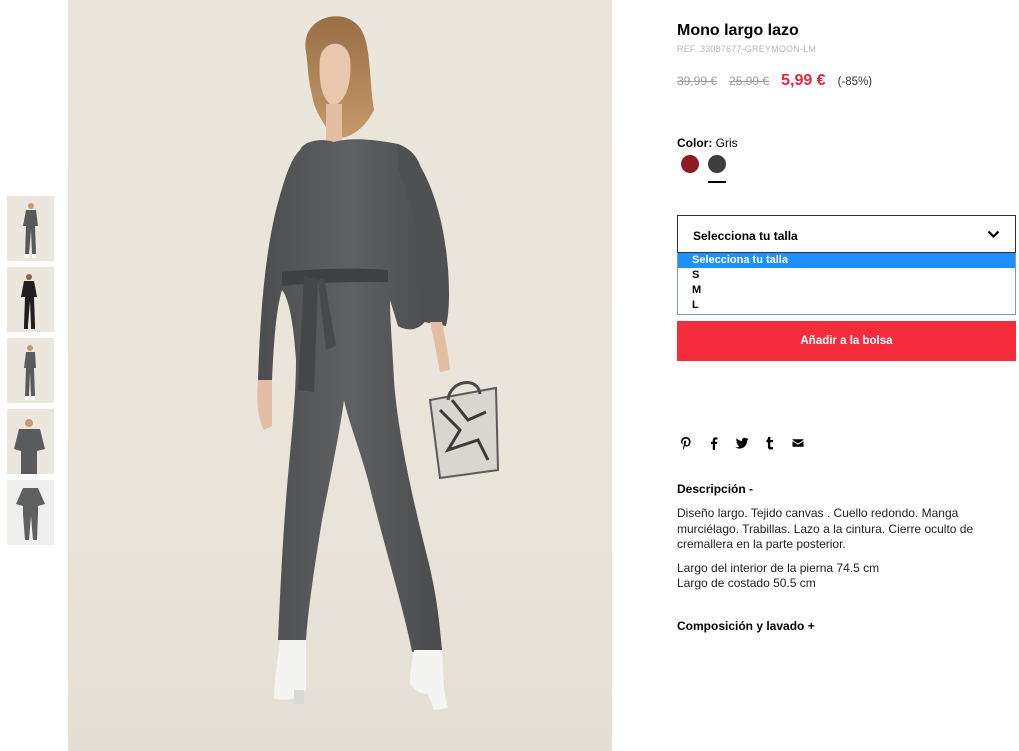 The width and height of the screenshot is (1019, 751). Describe the element at coordinates (798, 443) in the screenshot. I see `email-icon` at that location.